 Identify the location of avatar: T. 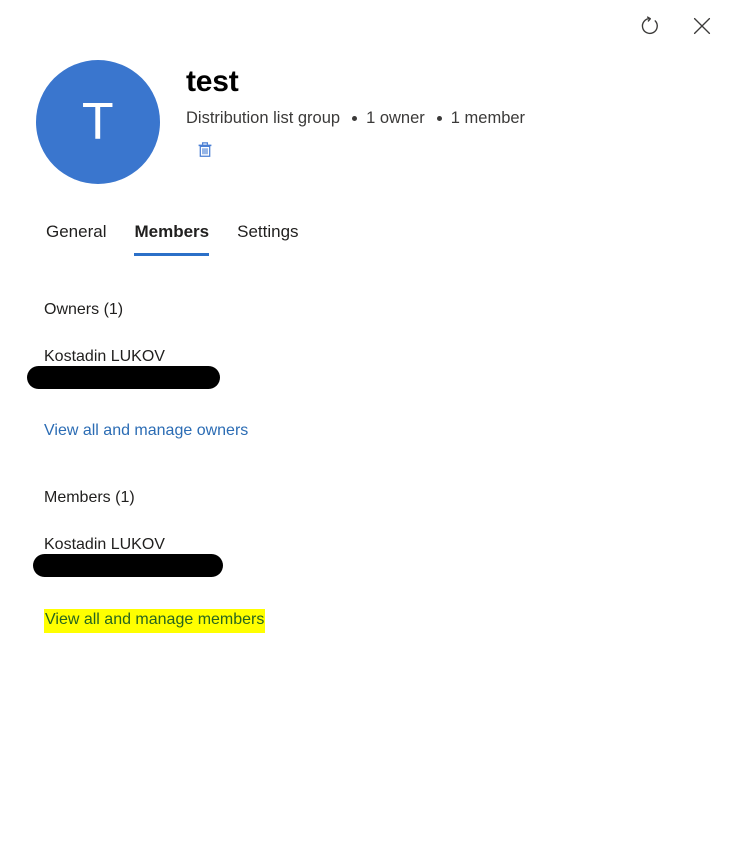
(98, 122).